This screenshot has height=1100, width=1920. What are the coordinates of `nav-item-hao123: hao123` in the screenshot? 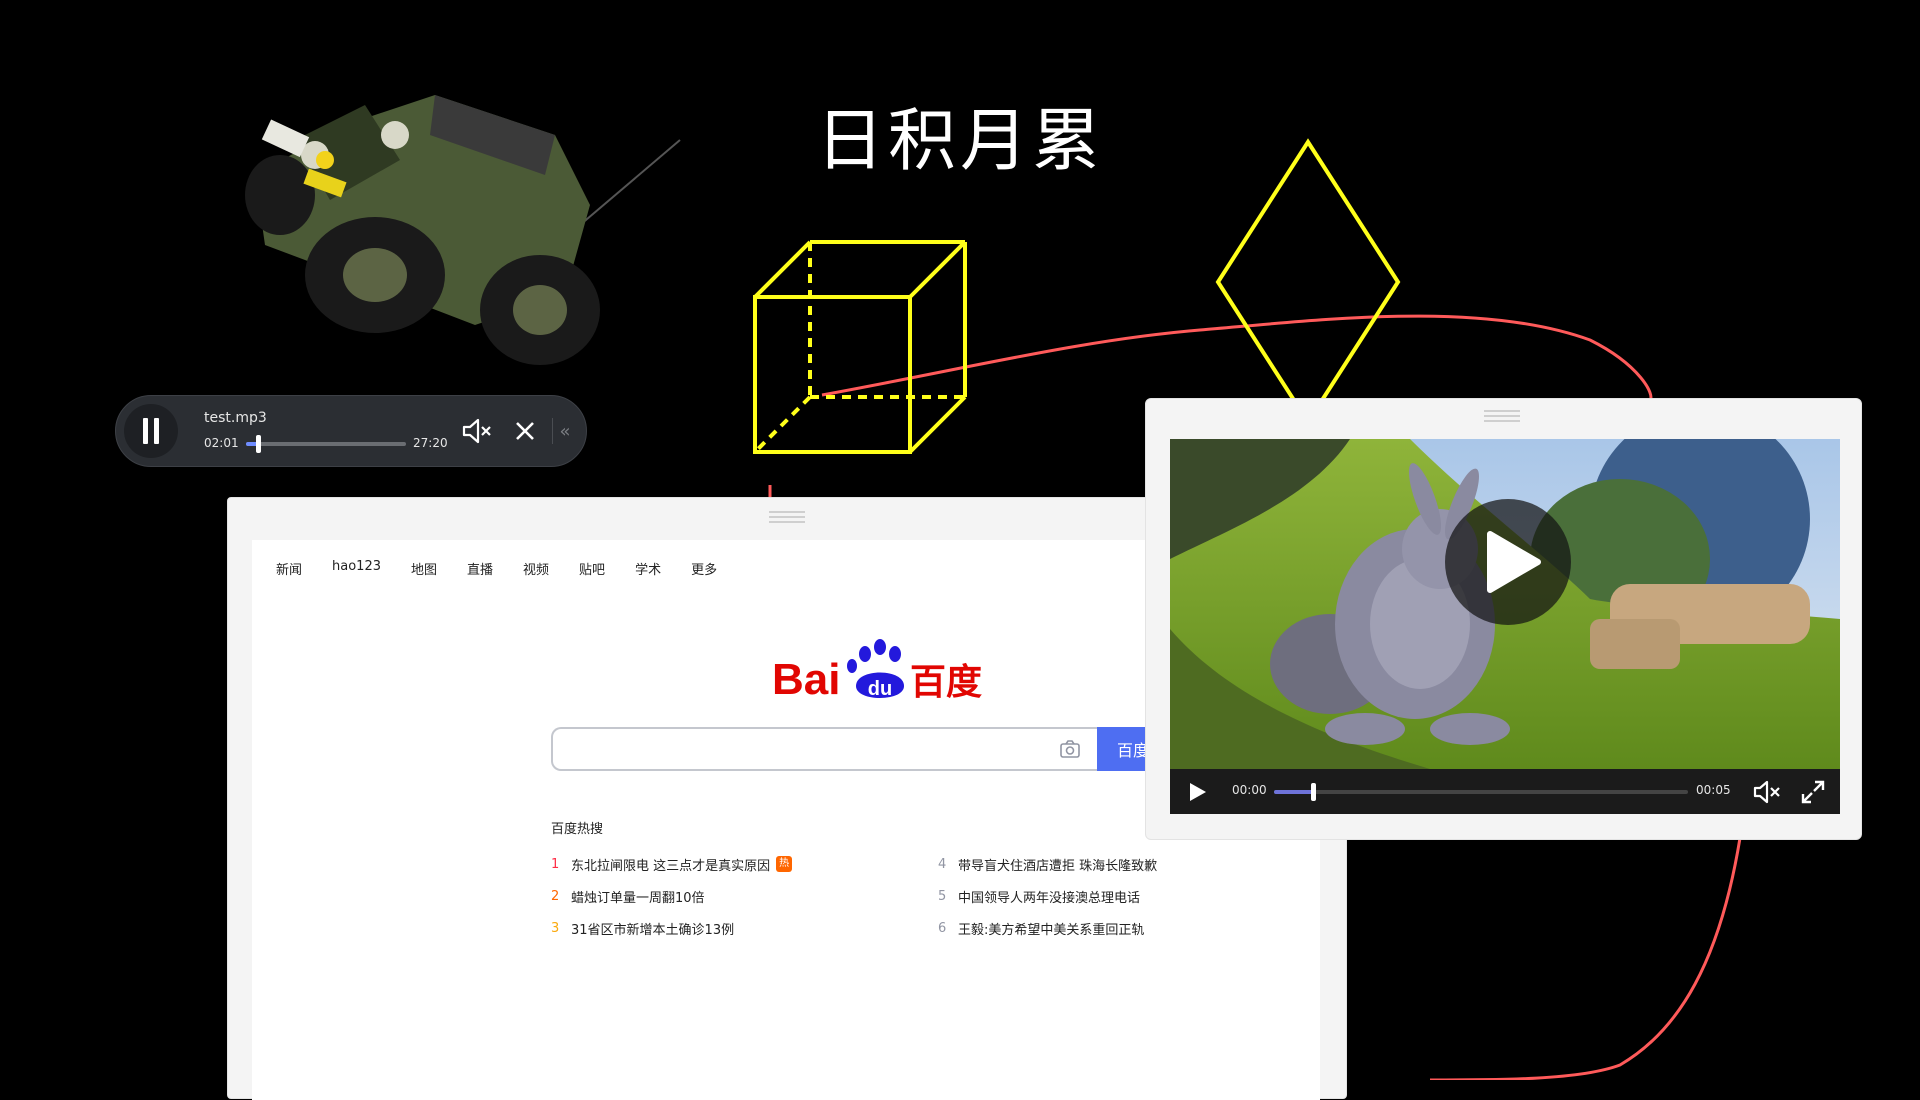 It's located at (356, 568).